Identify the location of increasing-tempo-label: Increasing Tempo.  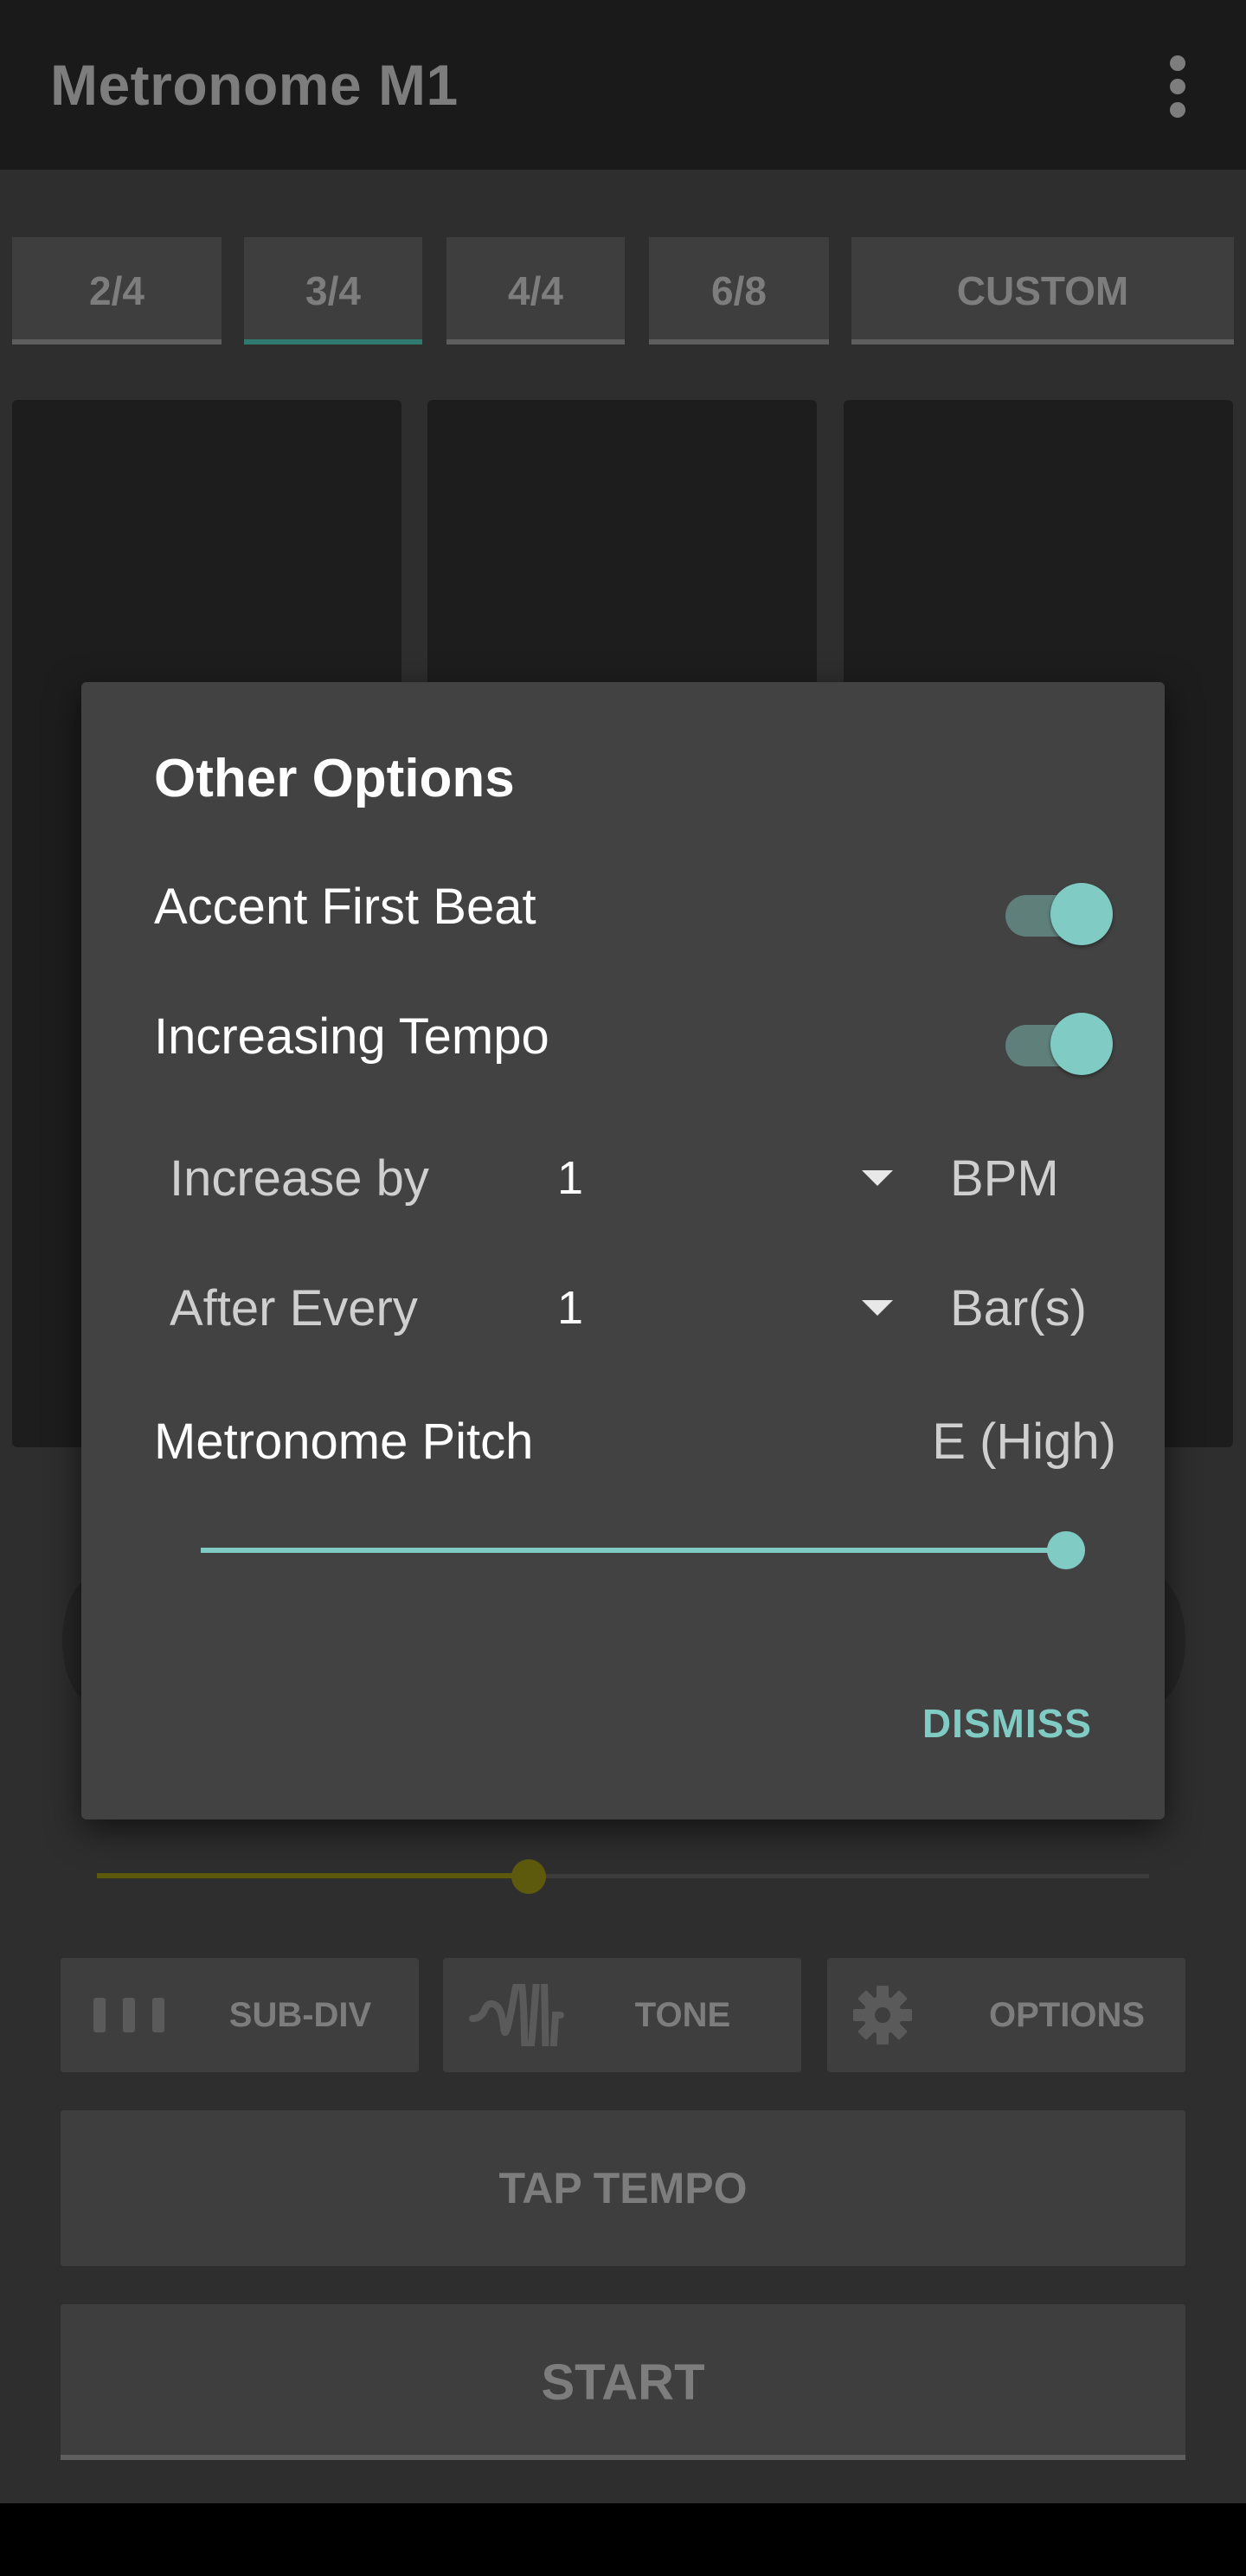
(351, 1036).